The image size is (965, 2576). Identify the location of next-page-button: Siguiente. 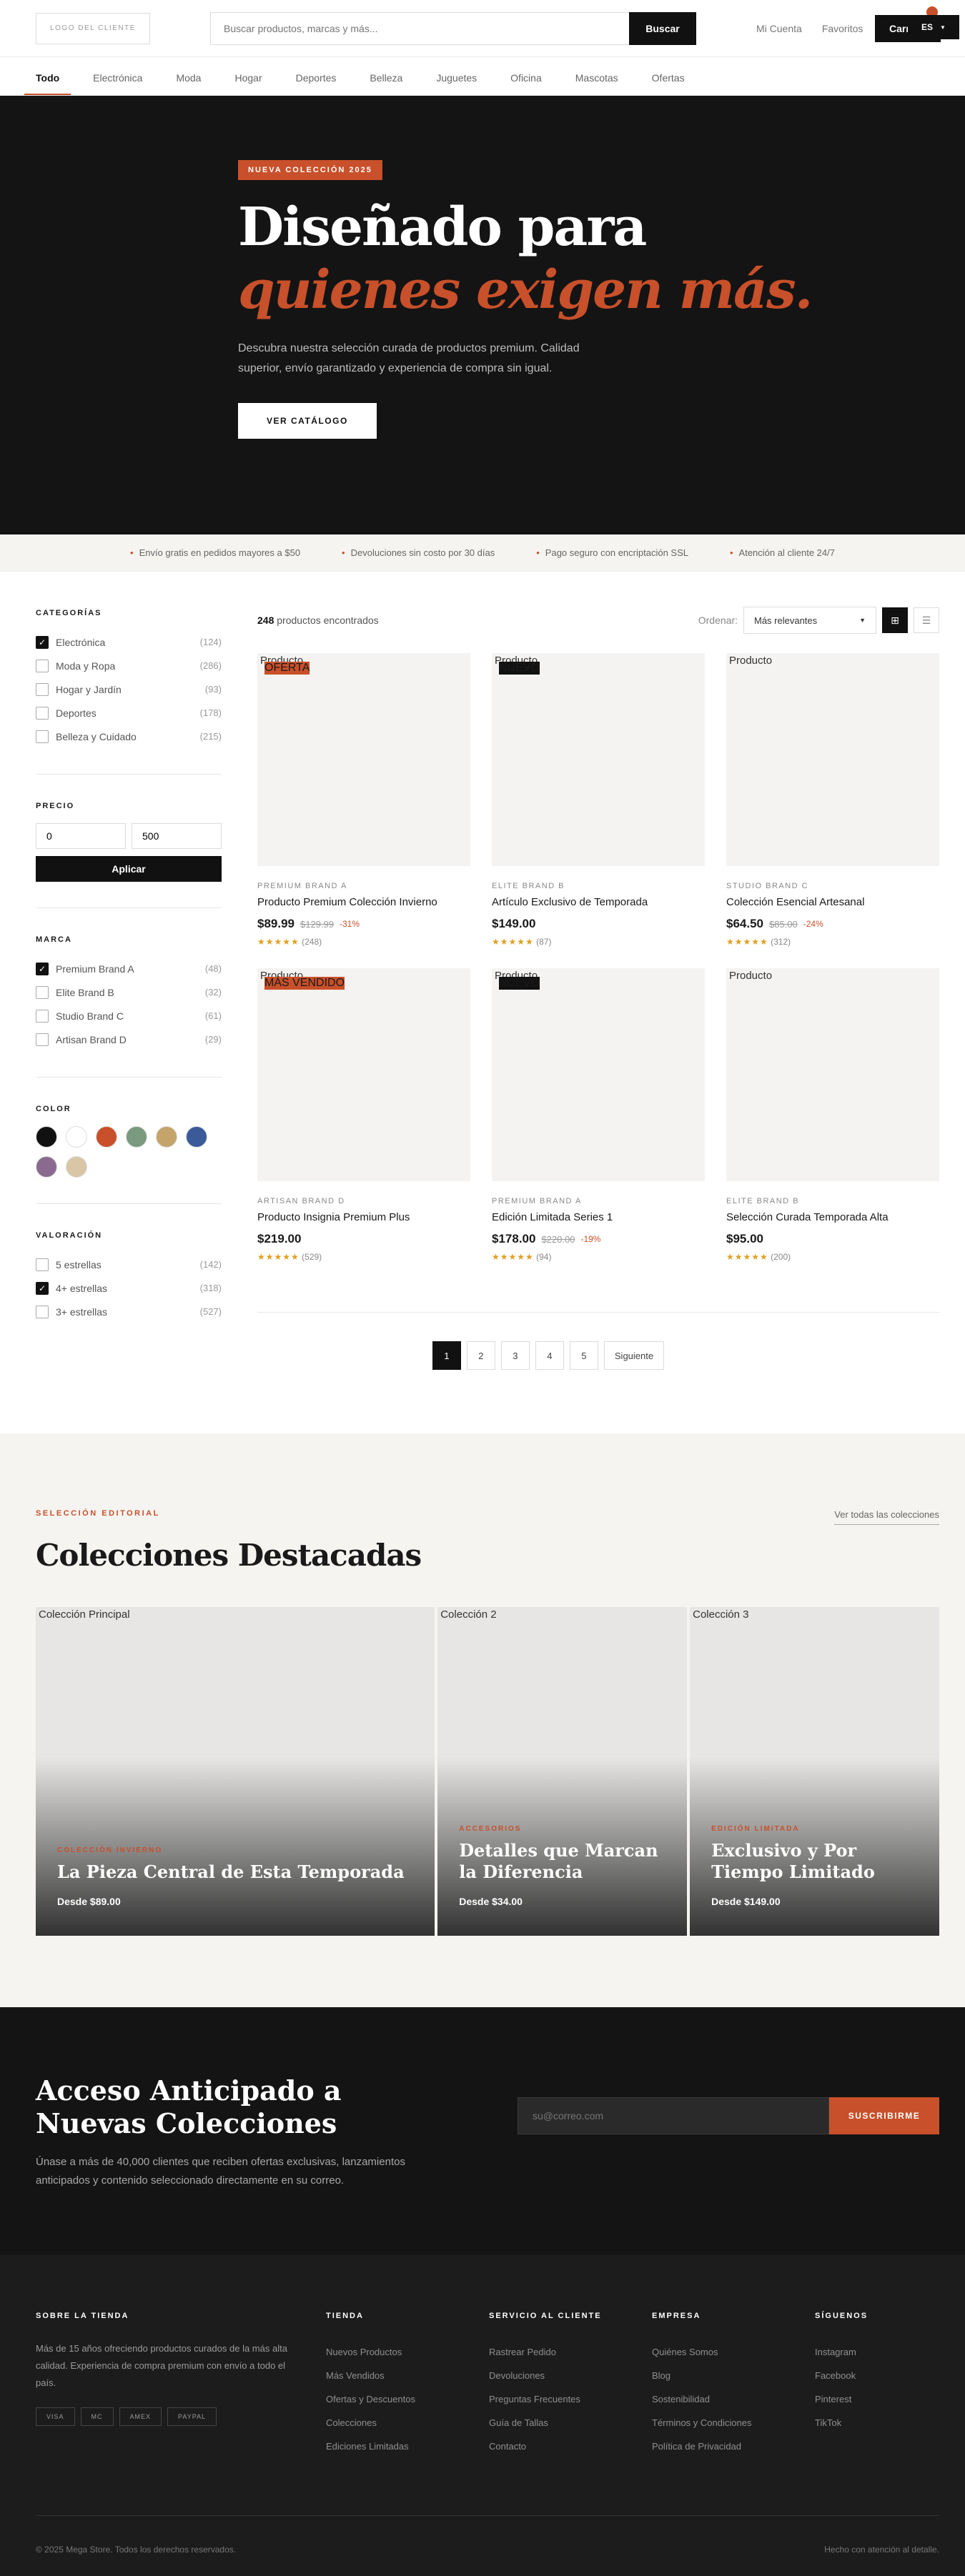
(634, 1355).